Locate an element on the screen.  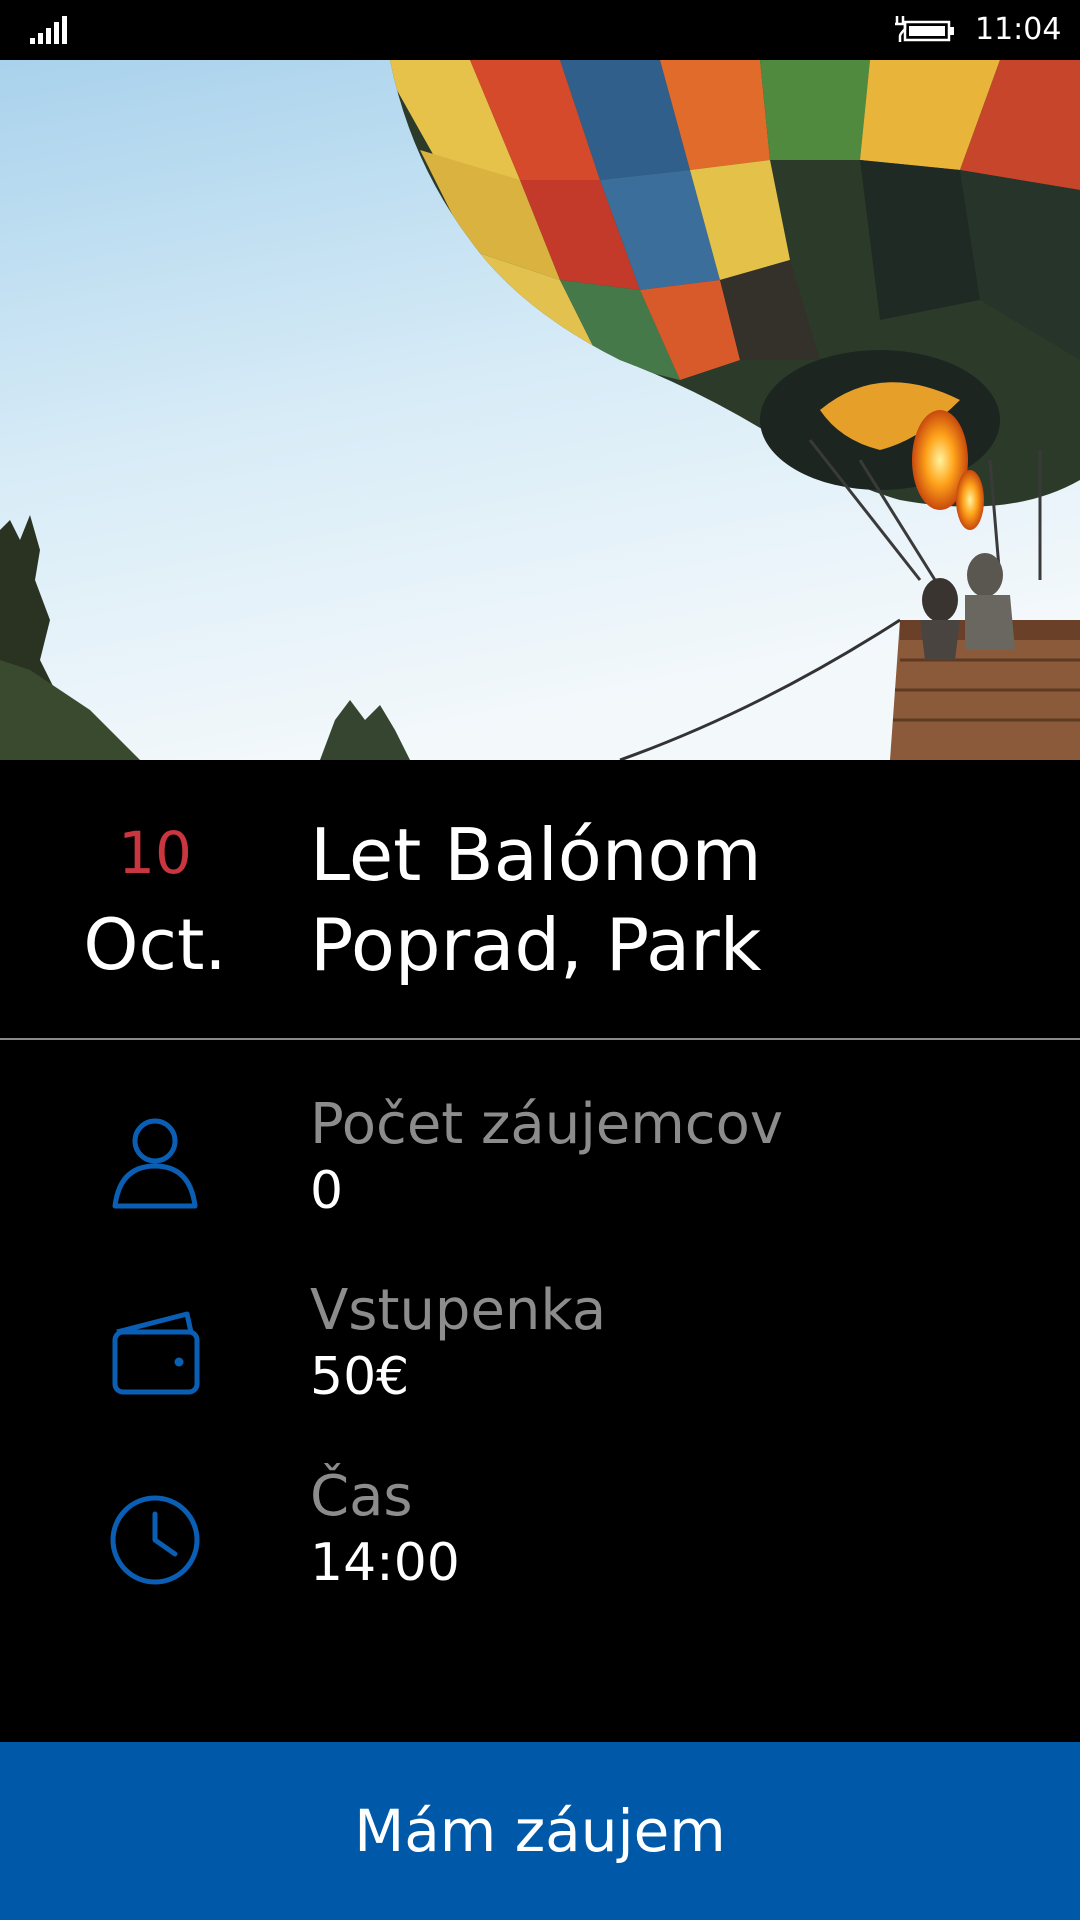
detail-value: 0 is located at coordinates (327, 1191).